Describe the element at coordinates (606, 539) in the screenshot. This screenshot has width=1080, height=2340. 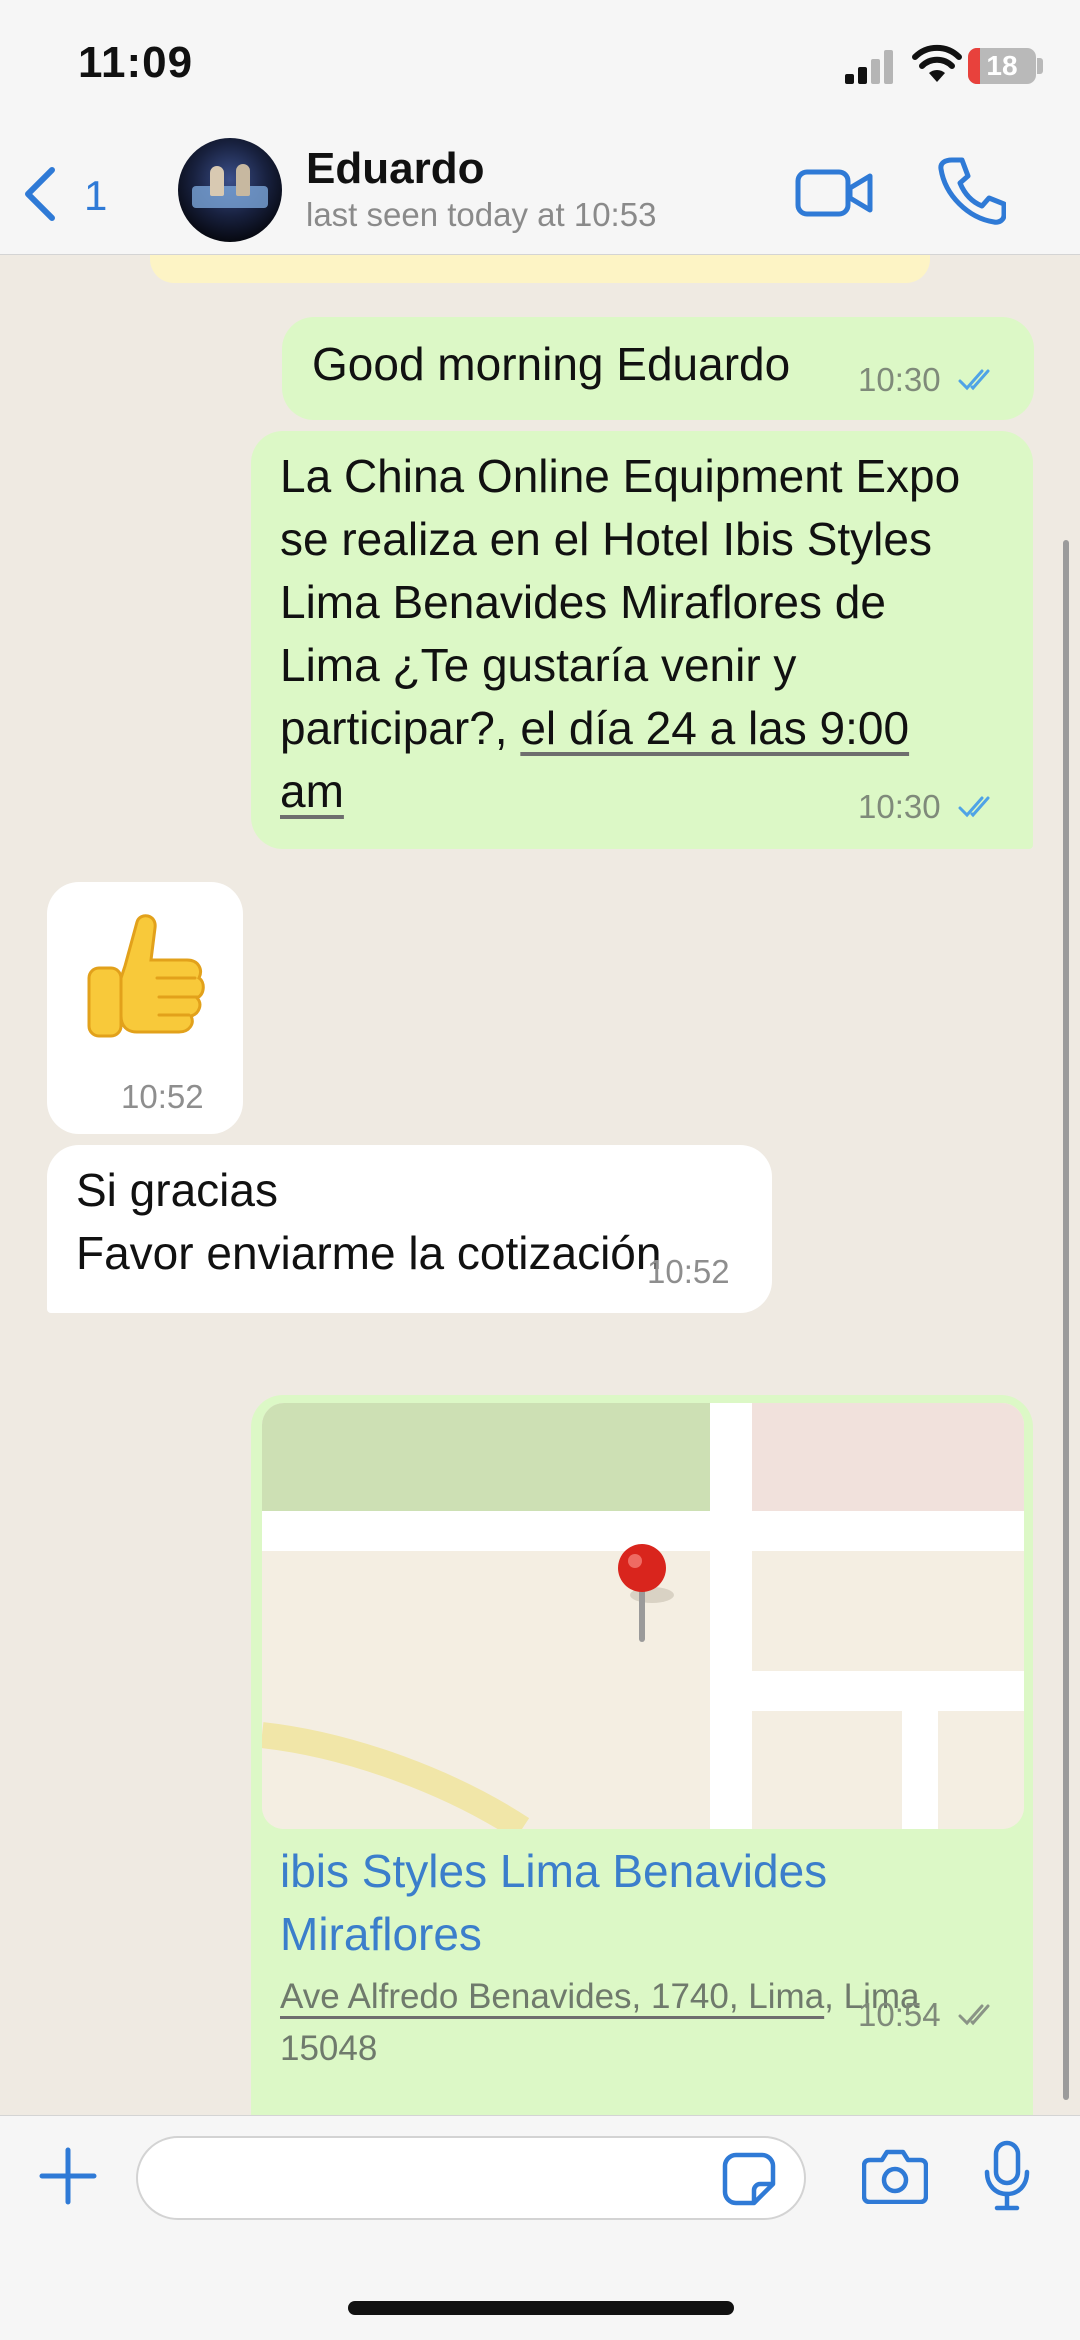
I see `message-line: se realiza en el Hotel Ibis Styles` at that location.